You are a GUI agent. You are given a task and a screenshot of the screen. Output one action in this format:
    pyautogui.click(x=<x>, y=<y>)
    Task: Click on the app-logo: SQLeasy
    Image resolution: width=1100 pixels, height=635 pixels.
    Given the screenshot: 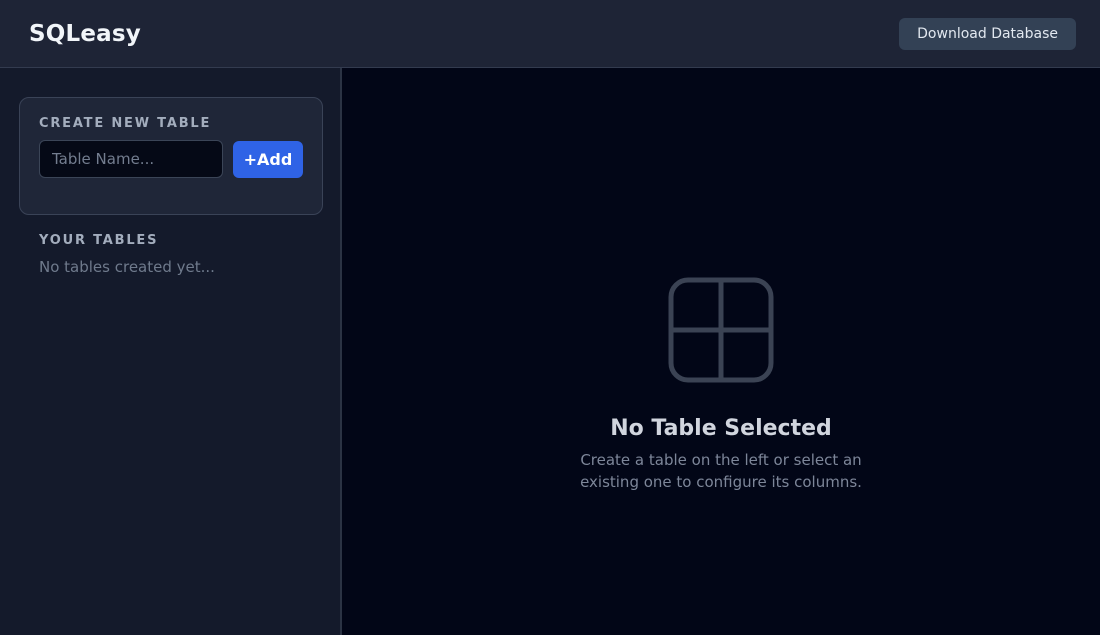 What is the action you would take?
    pyautogui.click(x=85, y=33)
    